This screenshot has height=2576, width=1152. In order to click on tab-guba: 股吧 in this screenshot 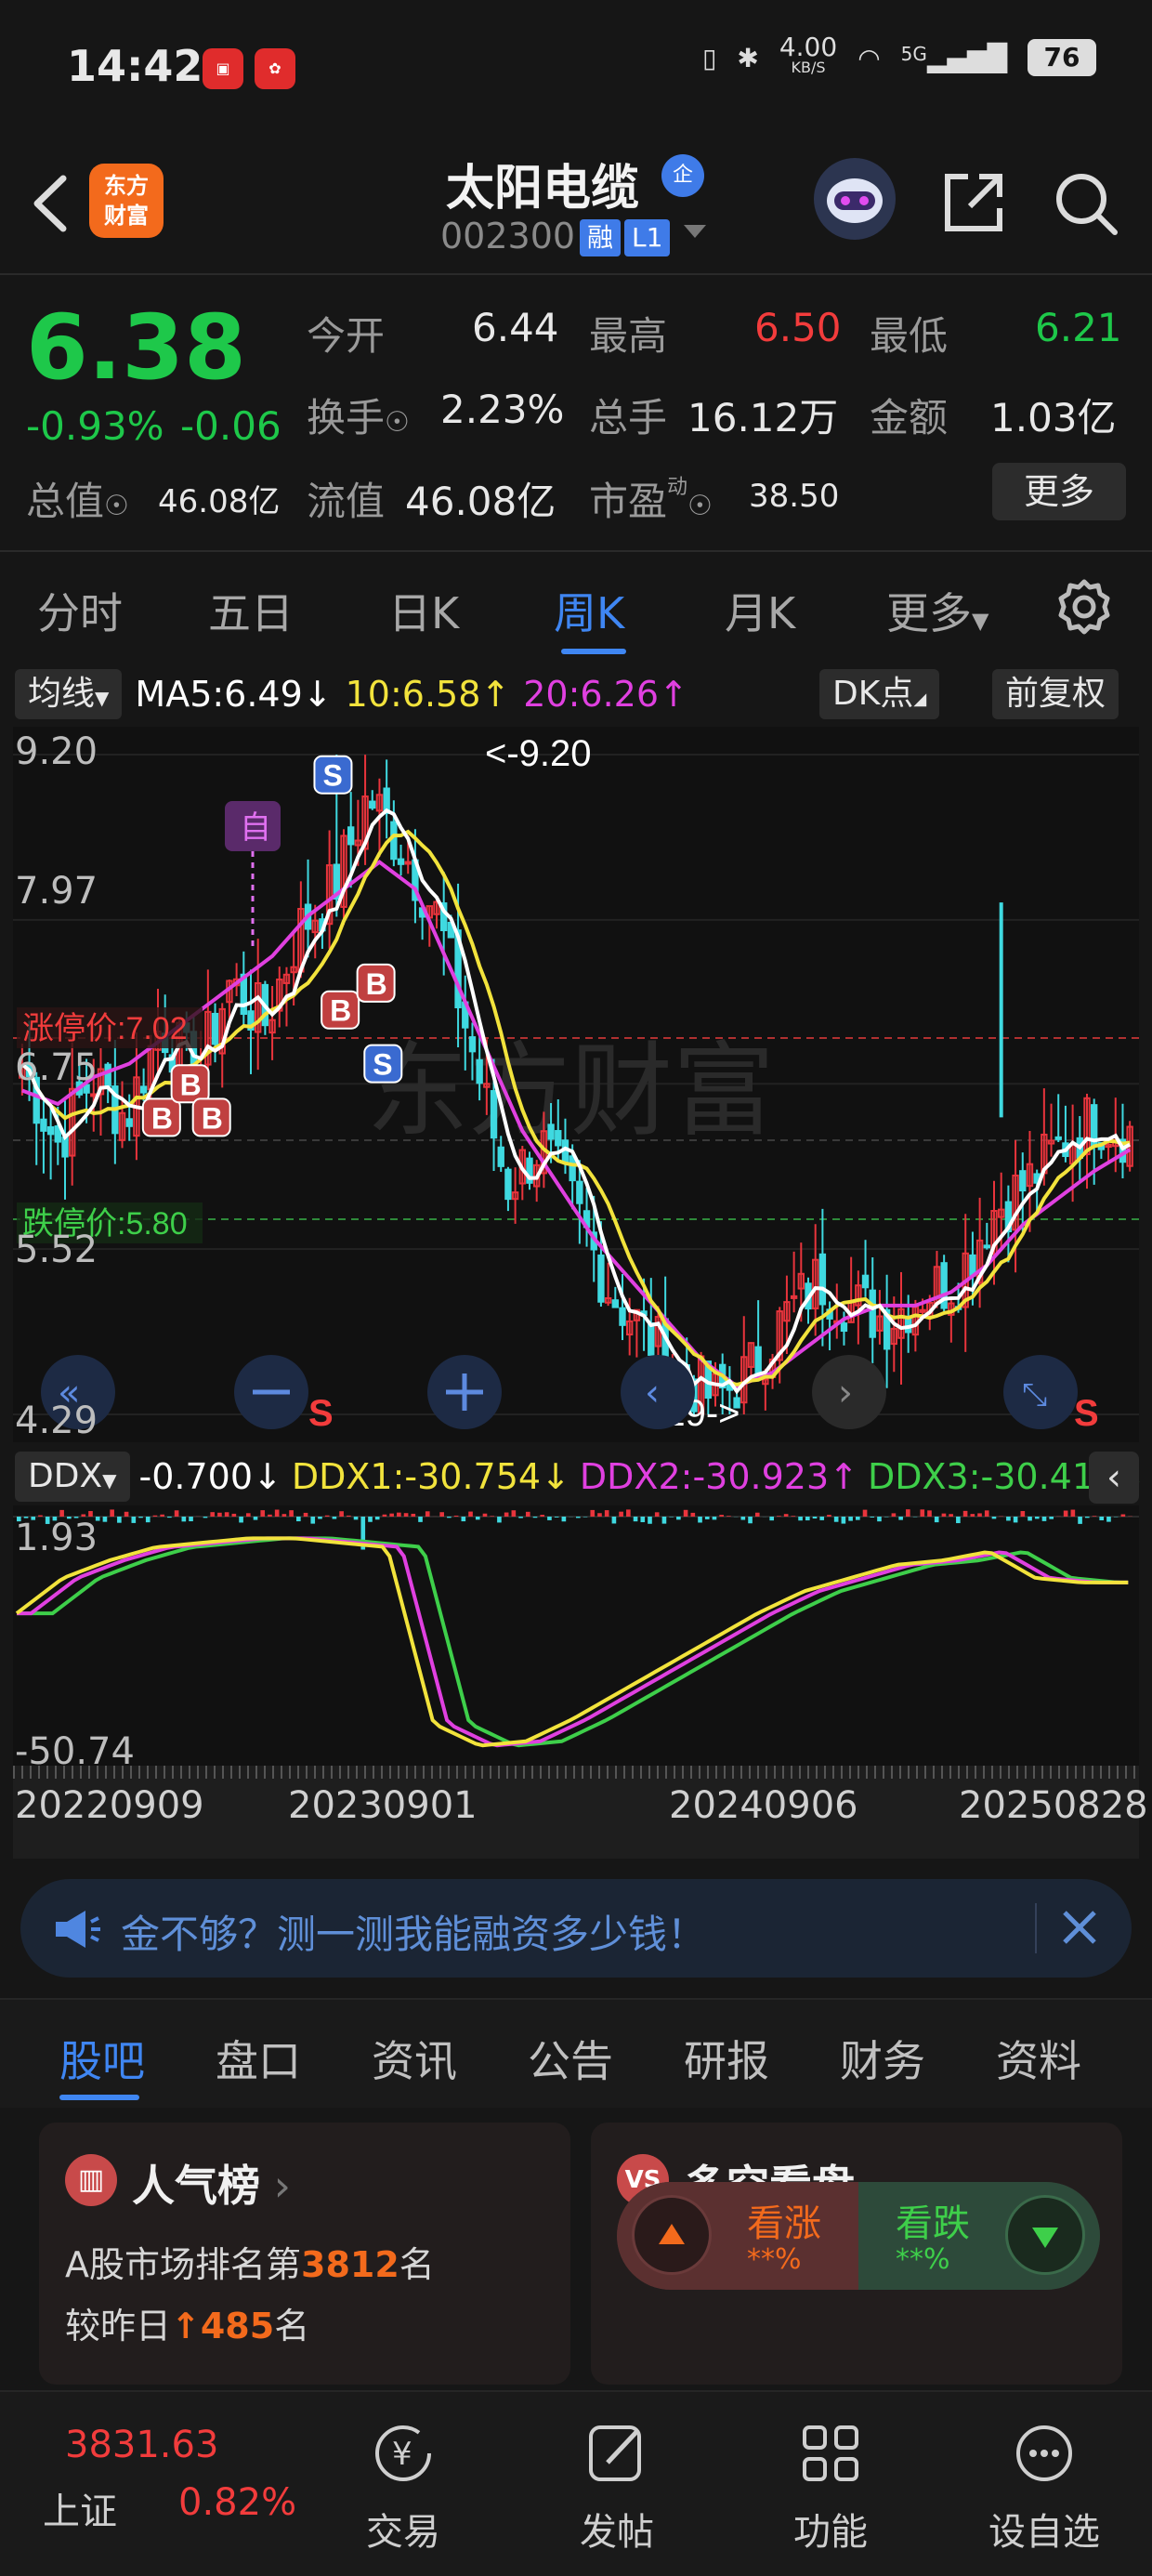, I will do `click(102, 2058)`.